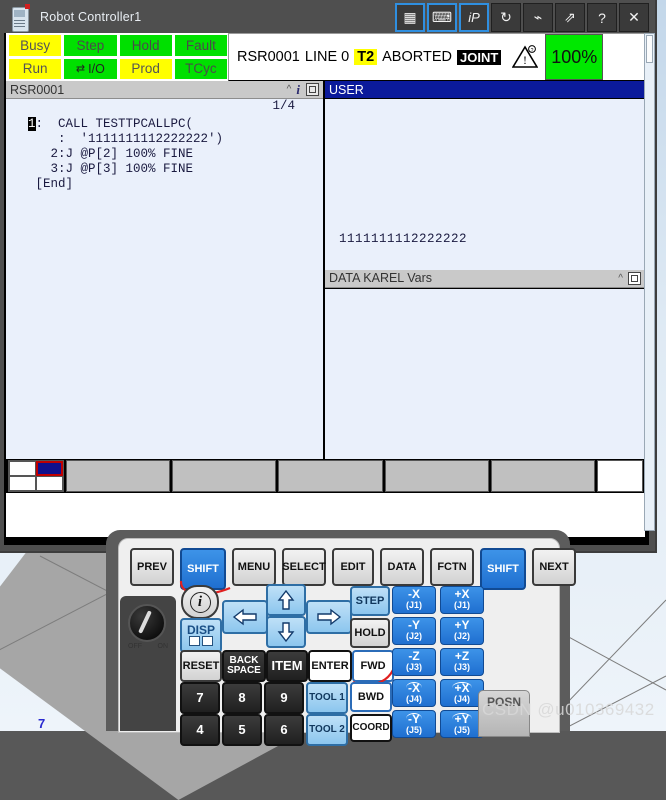 The height and width of the screenshot is (800, 666). I want to click on led-prod: Prod, so click(145, 68).